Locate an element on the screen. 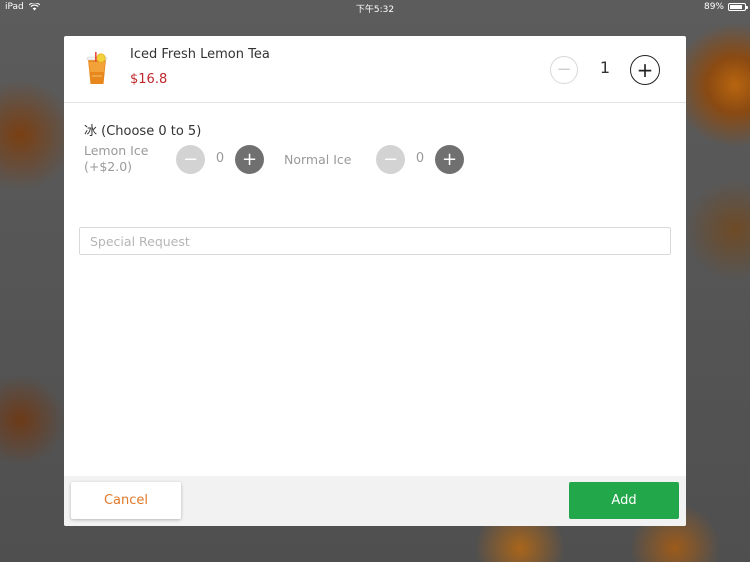  dialog-footer: Cancel Add is located at coordinates (375, 501).